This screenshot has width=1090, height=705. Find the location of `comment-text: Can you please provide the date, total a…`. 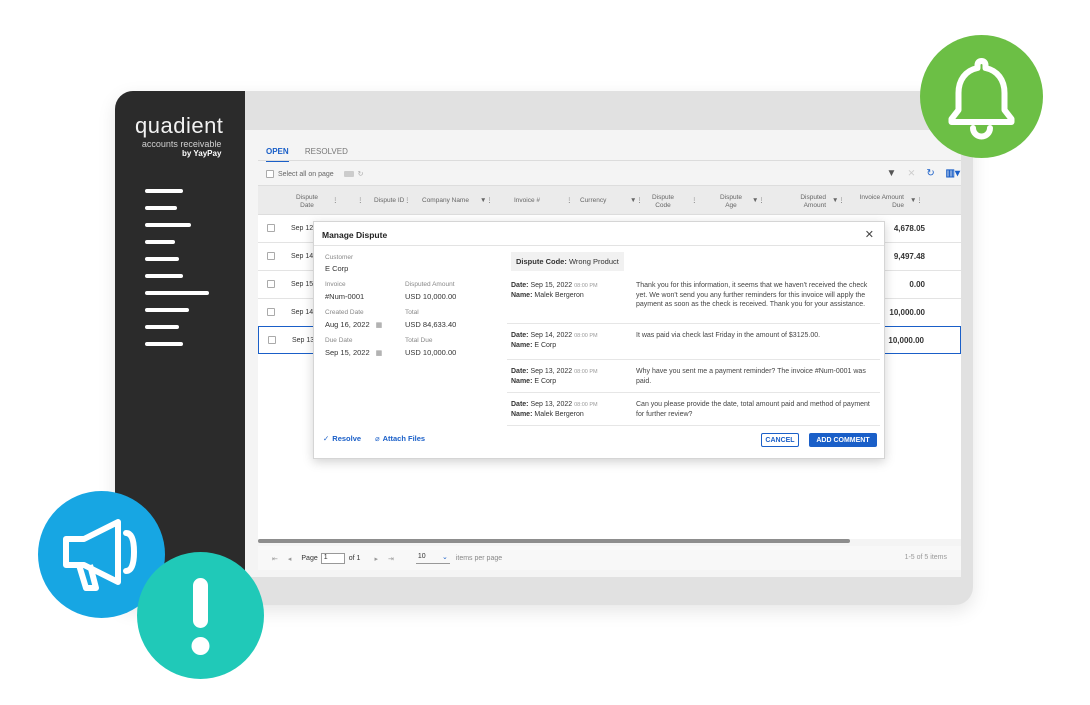

comment-text: Can you please provide the date, total a… is located at coordinates (753, 409).